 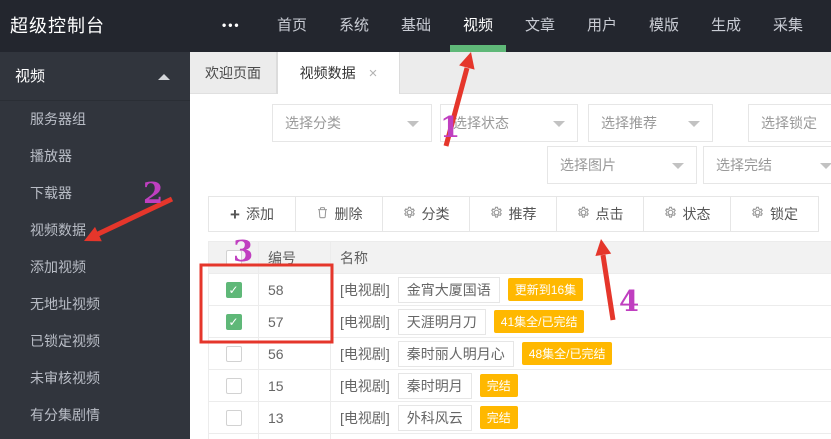 I want to click on row-number: 13, so click(x=295, y=417).